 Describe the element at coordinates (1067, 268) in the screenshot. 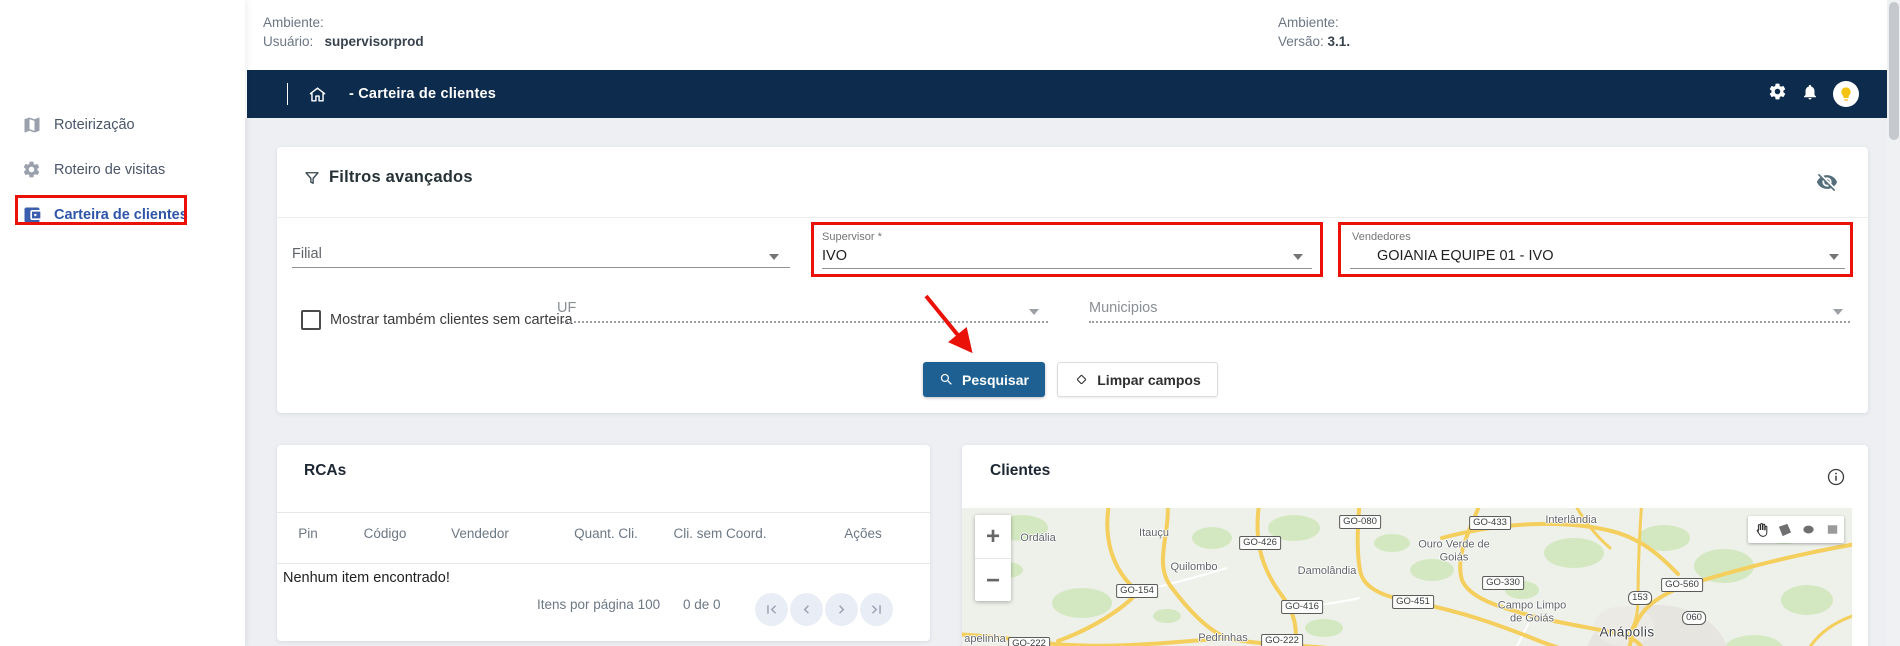

I see `supervisor-underline` at that location.